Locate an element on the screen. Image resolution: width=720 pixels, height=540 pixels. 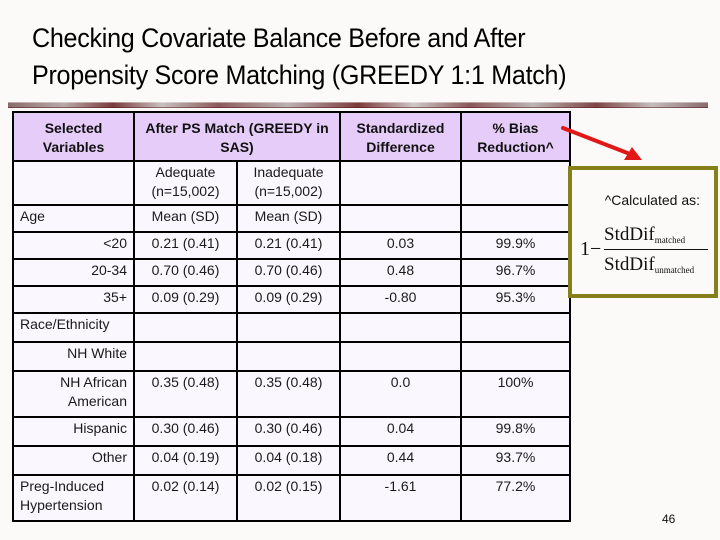
table-row: 20-34 0.70 (0.46) 0.70 (0.46) 0.48 96.7% is located at coordinates (291, 272).